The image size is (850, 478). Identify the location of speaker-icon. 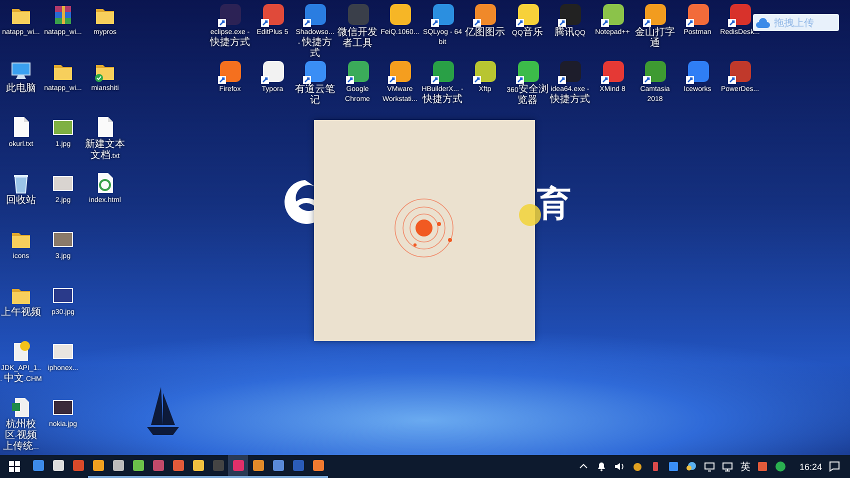
(620, 466).